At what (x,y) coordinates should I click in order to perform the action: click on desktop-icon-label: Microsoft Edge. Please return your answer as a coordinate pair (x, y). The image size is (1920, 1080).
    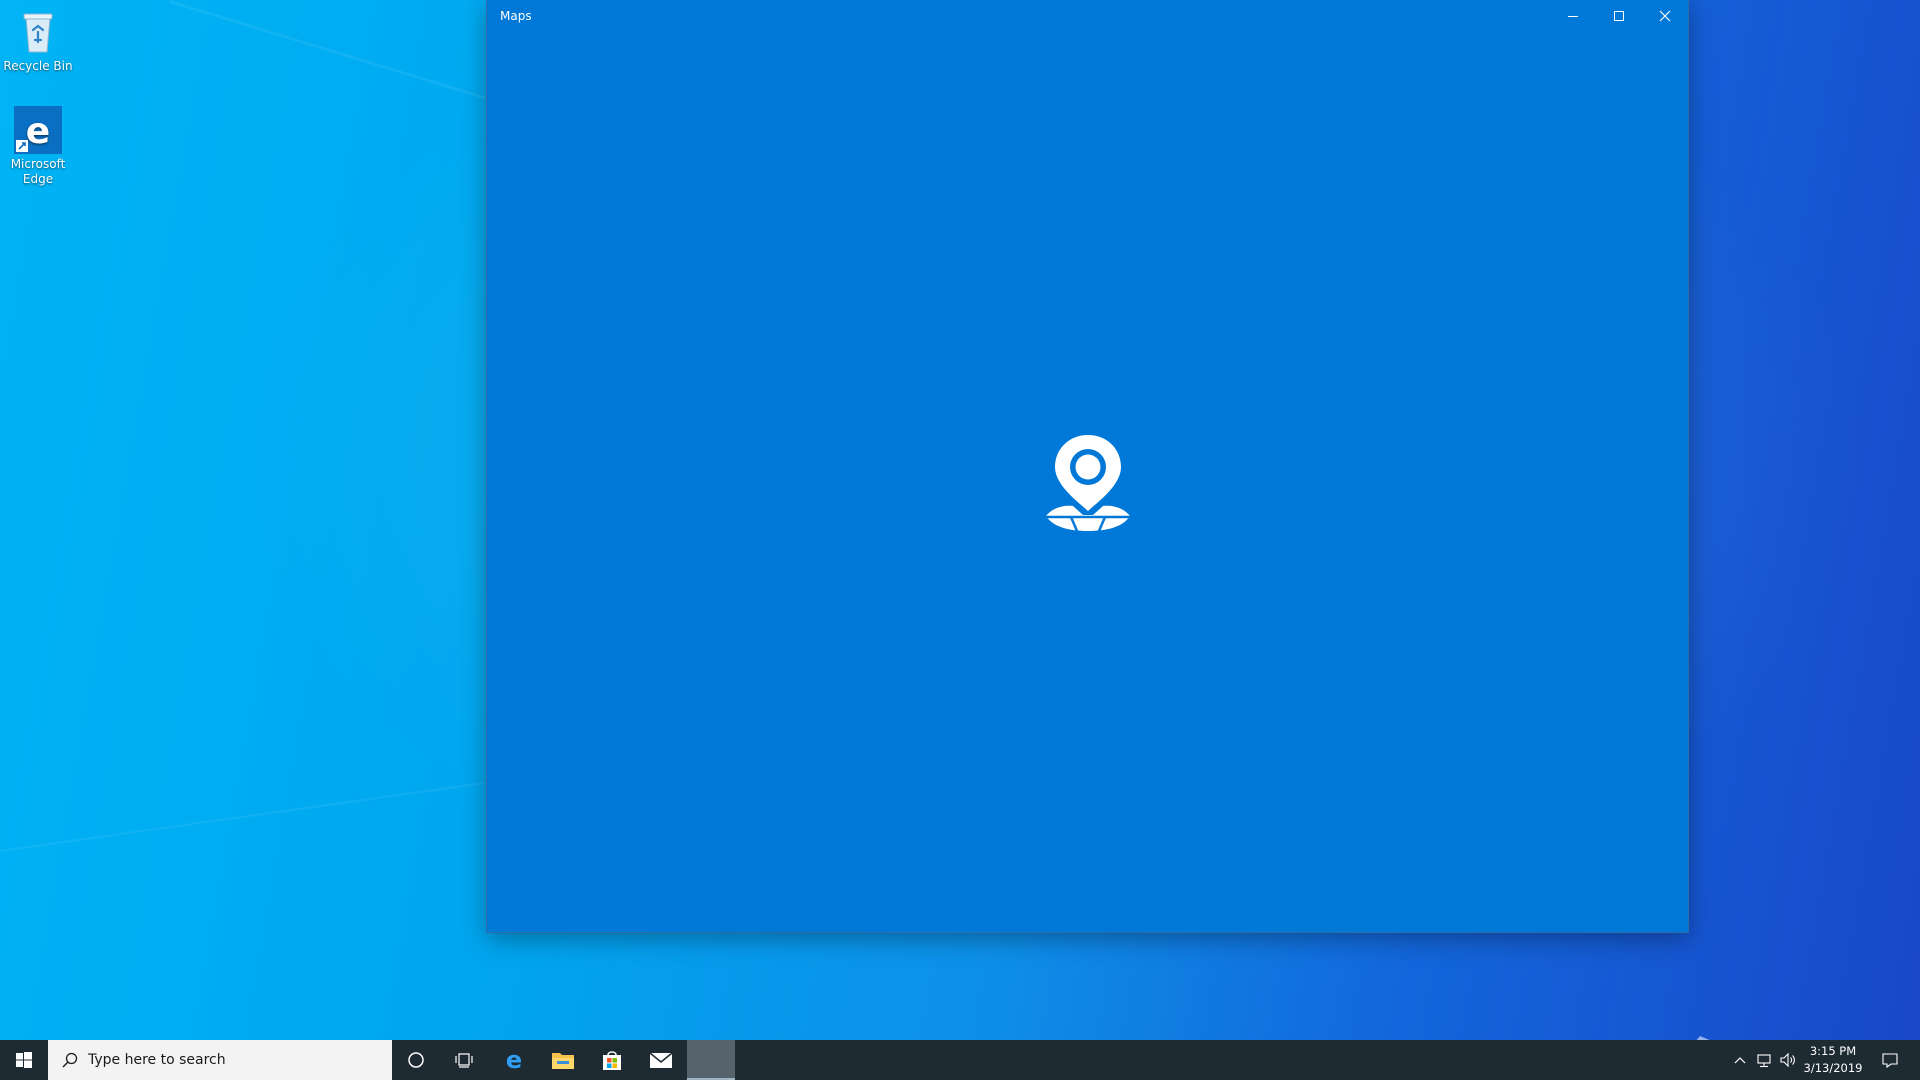
    Looking at the image, I should click on (38, 171).